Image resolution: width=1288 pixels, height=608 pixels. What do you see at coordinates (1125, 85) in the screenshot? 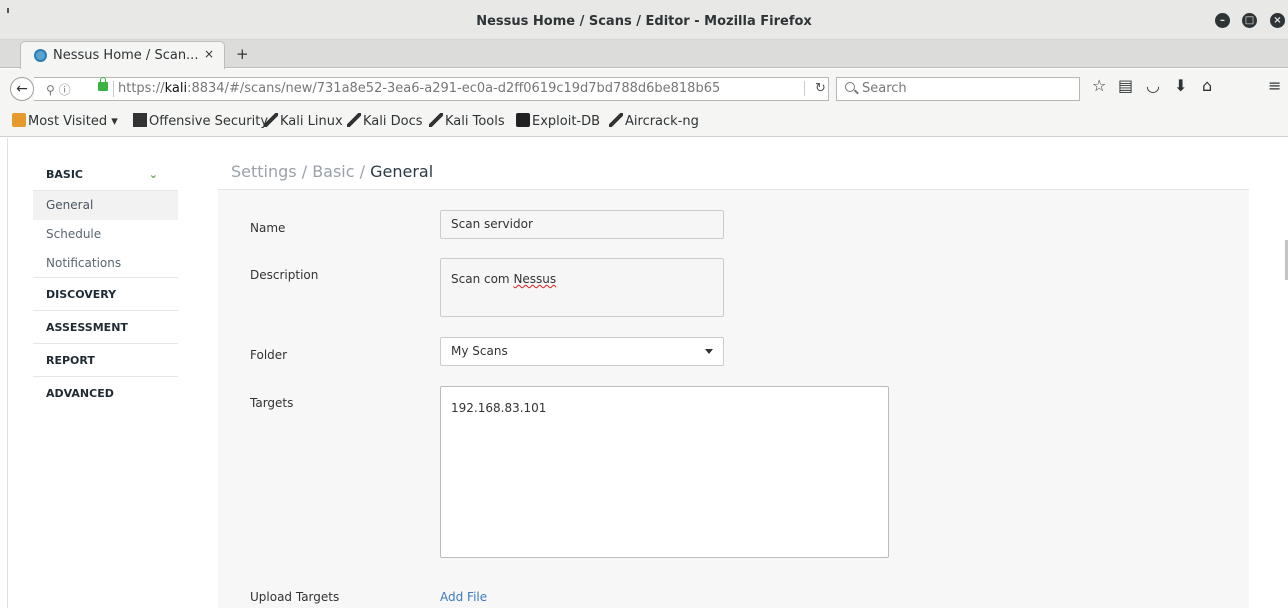
I see `reading-list-icon: ▤` at bounding box center [1125, 85].